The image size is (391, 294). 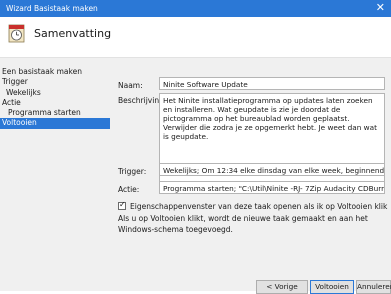 What do you see at coordinates (373, 287) in the screenshot?
I see `cancel-button: Annuleren` at bounding box center [373, 287].